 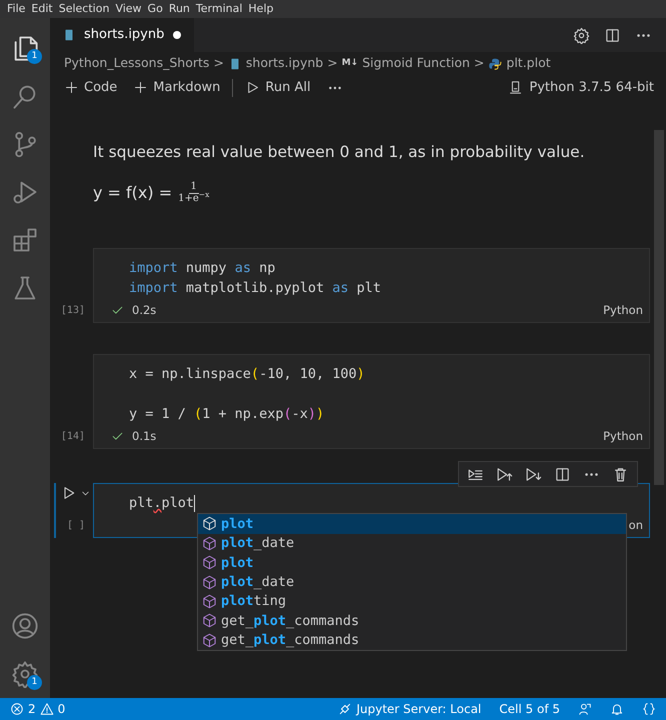 I want to click on execution-count: [14], so click(x=72, y=437).